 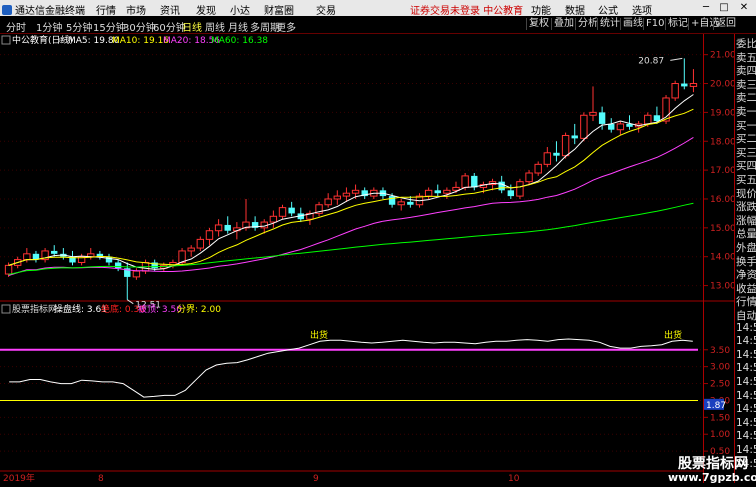 What do you see at coordinates (706, 7) in the screenshot?
I see `minimize-button: ─` at bounding box center [706, 7].